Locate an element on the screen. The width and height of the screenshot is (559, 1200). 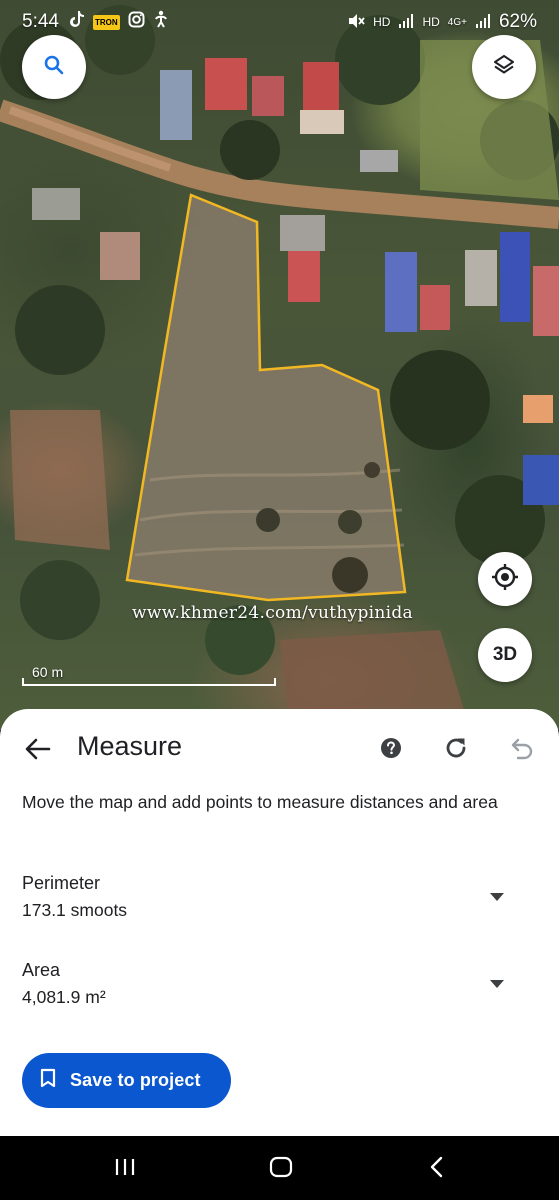
status-bar: 5:44 TRON HD HD 4G+ 62% is located at coordinates (279, 22).